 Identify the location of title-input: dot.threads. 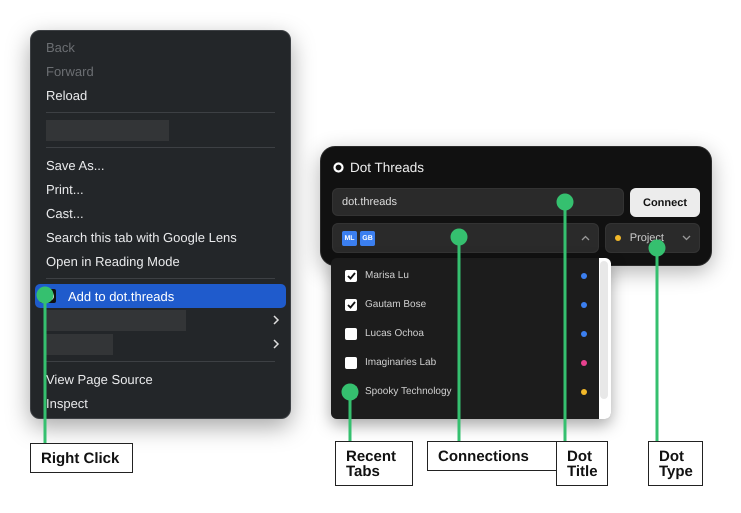
(478, 202).